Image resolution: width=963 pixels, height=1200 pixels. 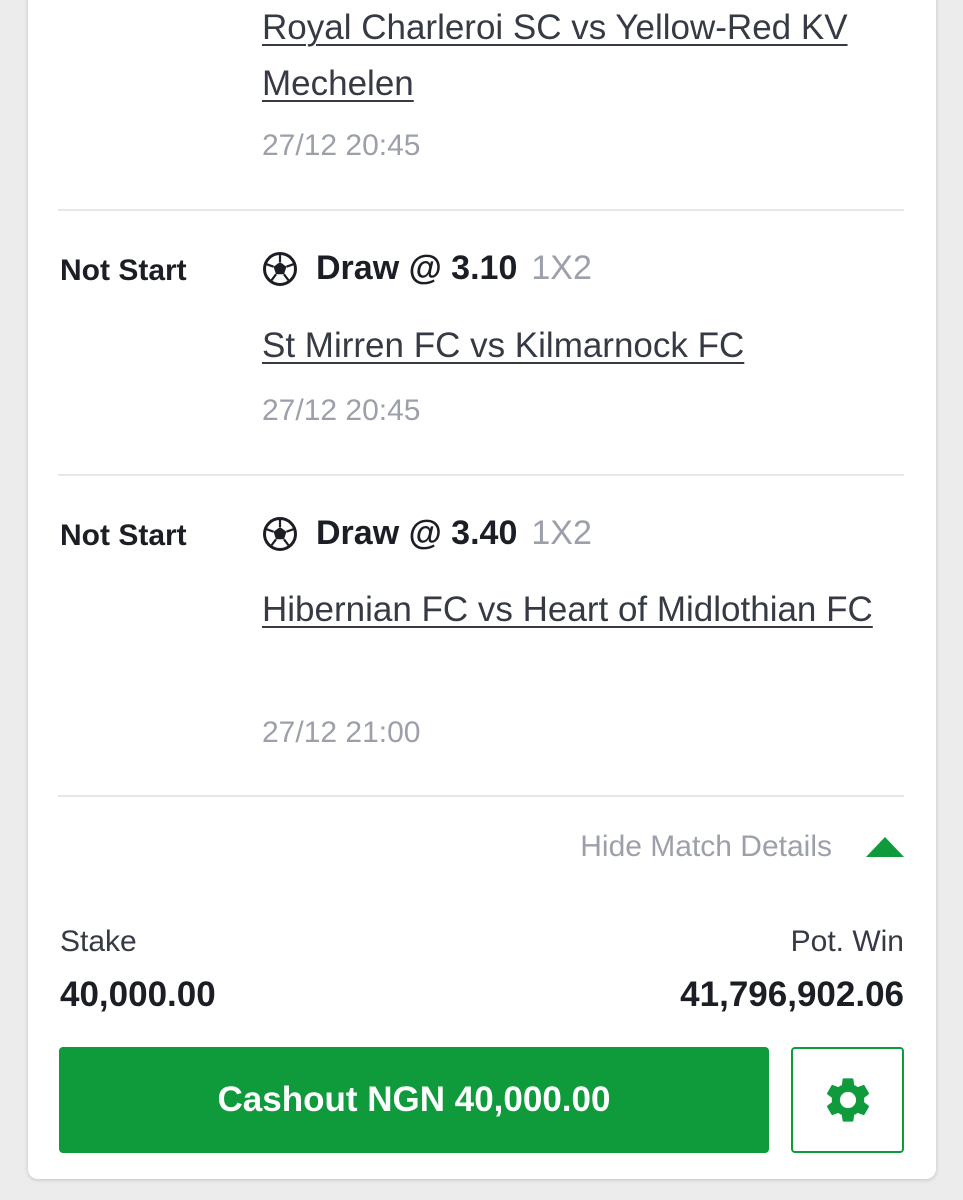 What do you see at coordinates (341, 732) in the screenshot?
I see `match-time: 27/12 21:00` at bounding box center [341, 732].